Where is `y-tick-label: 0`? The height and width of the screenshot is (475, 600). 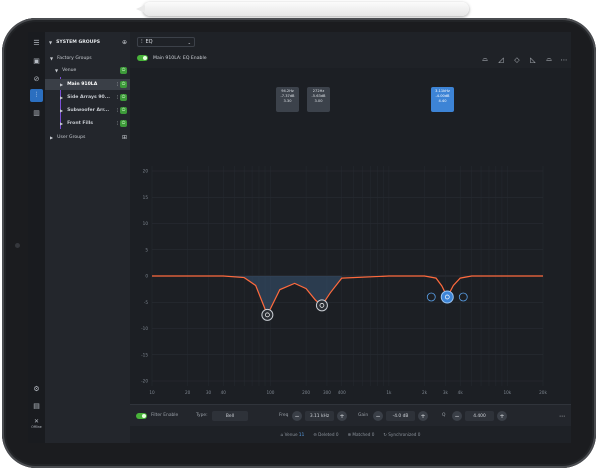 y-tick-label: 0 is located at coordinates (146, 276).